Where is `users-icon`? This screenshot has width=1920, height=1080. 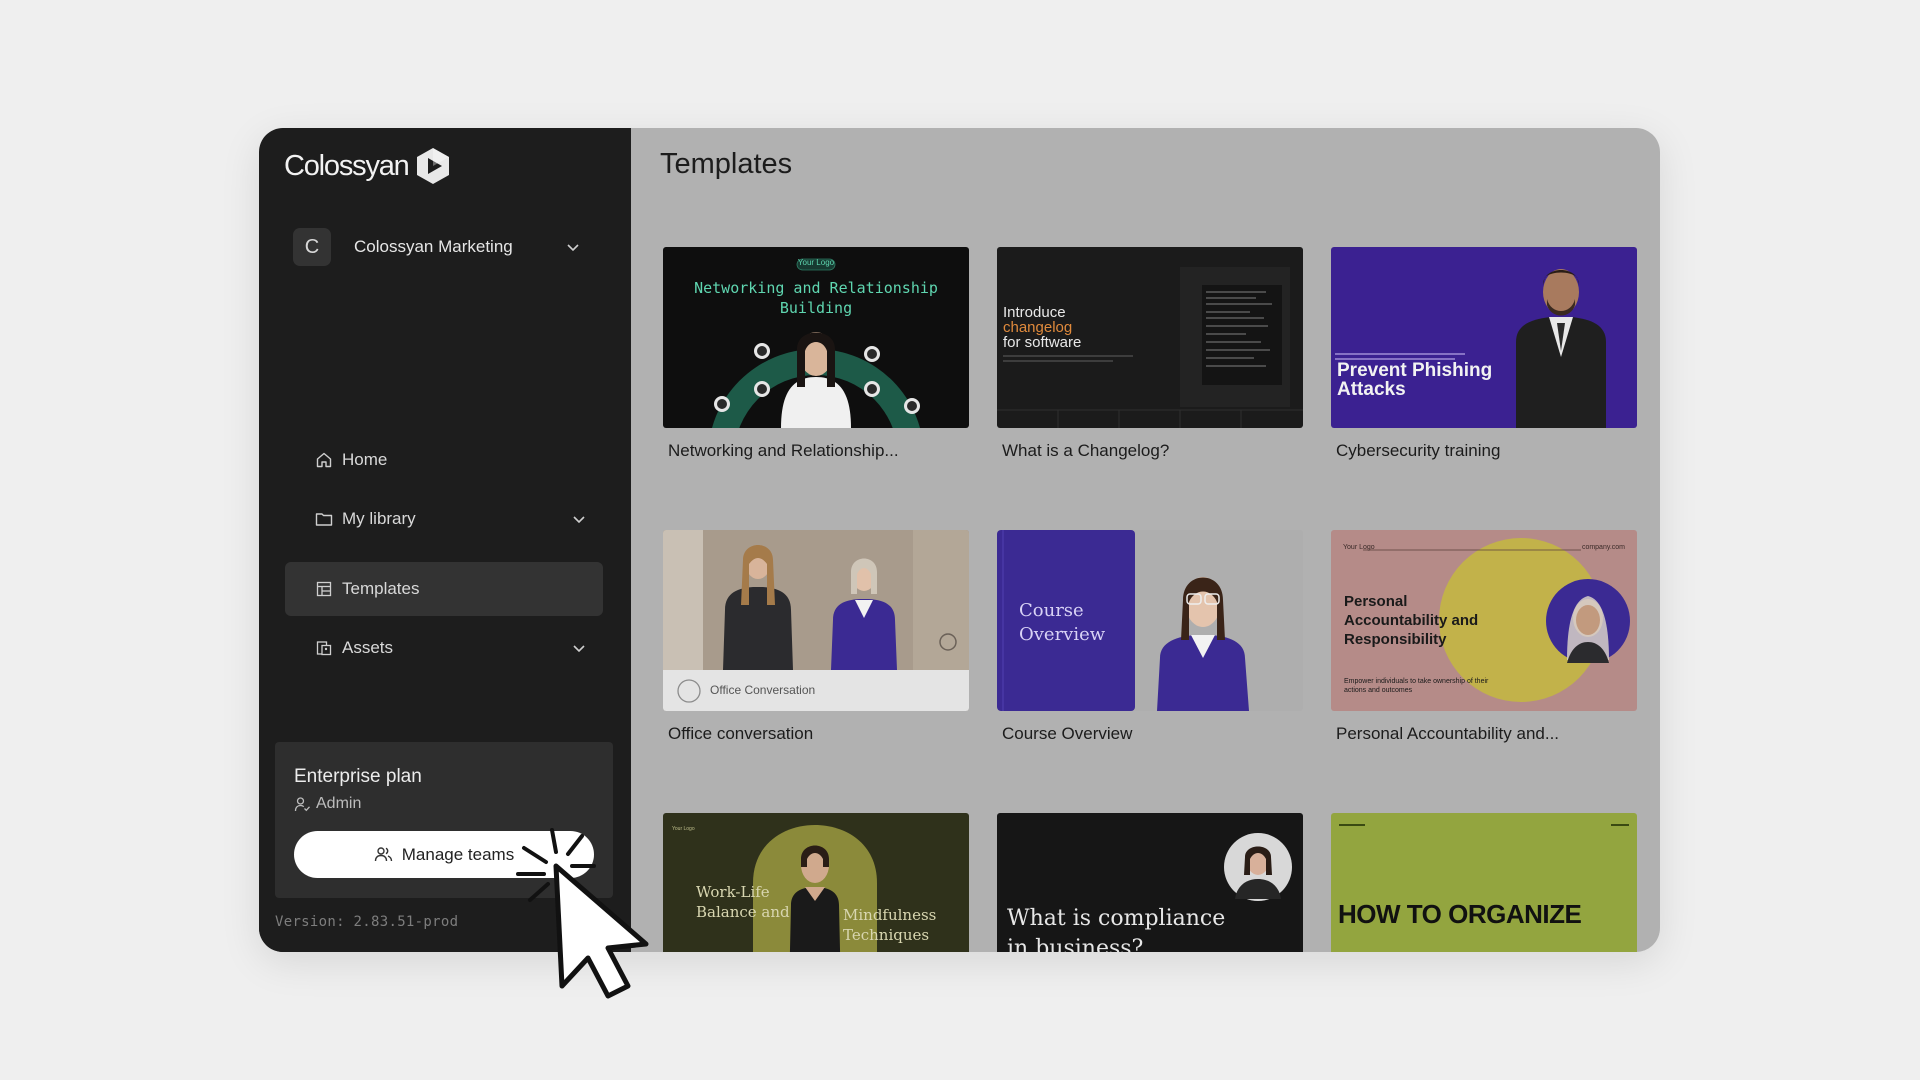
users-icon is located at coordinates (383, 854).